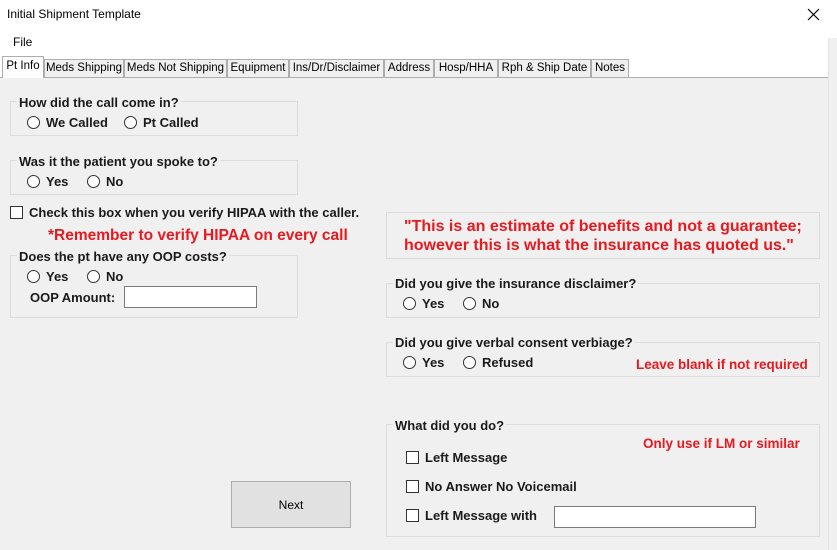 The height and width of the screenshot is (550, 837). I want to click on radio-spoke-no: No, so click(105, 181).